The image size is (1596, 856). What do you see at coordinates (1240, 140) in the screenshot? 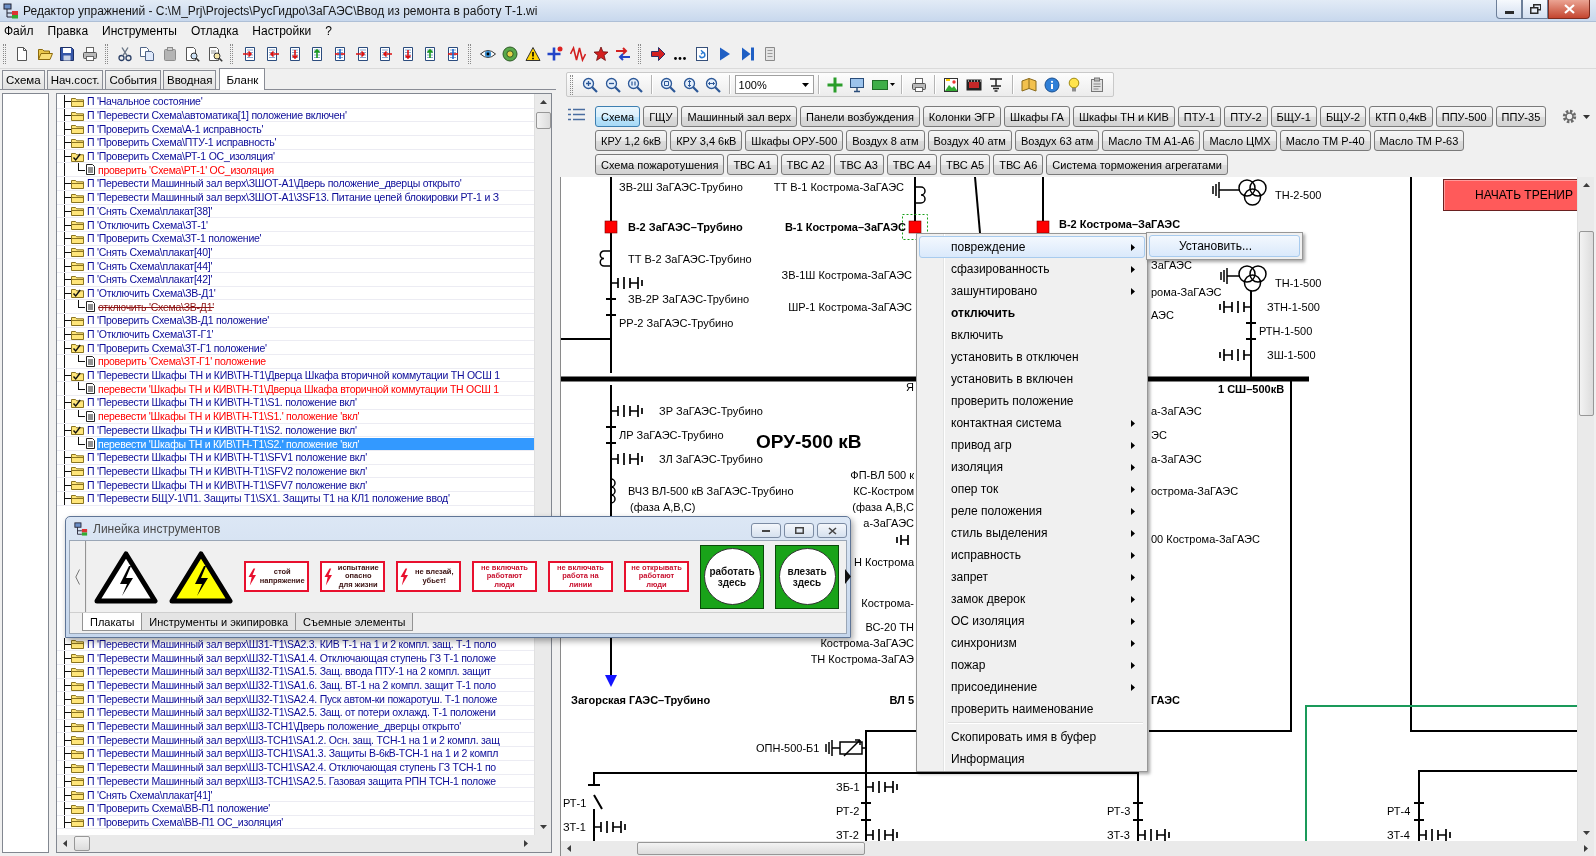
I see `tab: Масло ЦМХ` at bounding box center [1240, 140].